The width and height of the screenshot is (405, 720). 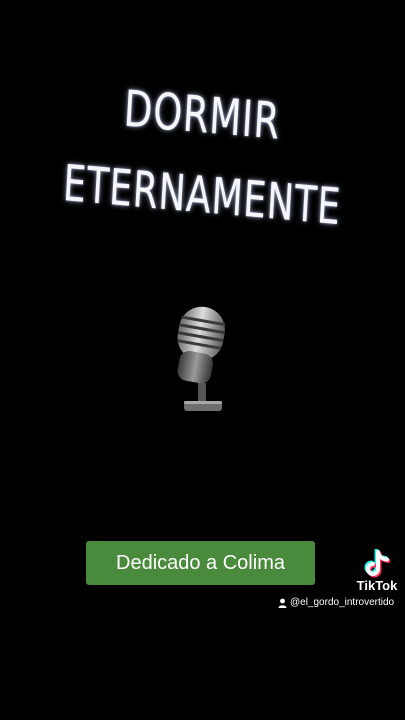 What do you see at coordinates (202, 195) in the screenshot?
I see `title-line-2: ETERNAMENTE` at bounding box center [202, 195].